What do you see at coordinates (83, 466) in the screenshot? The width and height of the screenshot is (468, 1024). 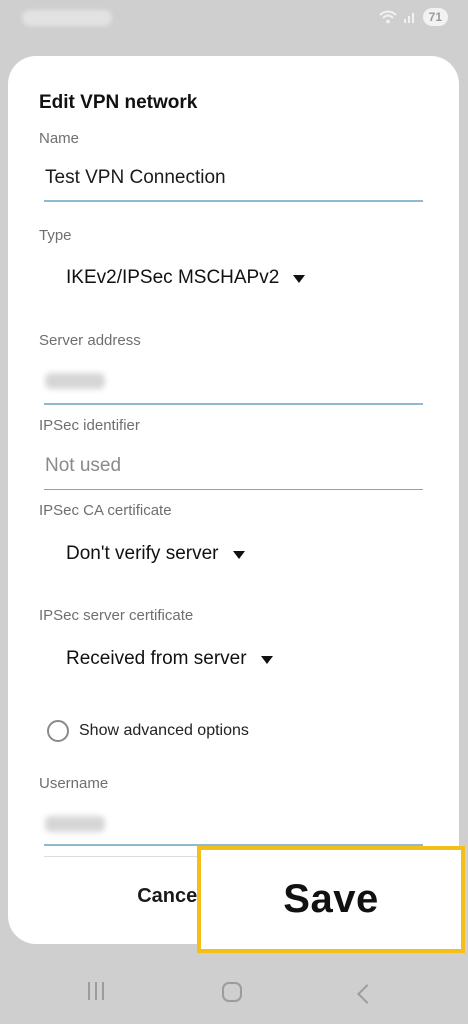 I see `ipsec-identifier-input: Not used` at bounding box center [83, 466].